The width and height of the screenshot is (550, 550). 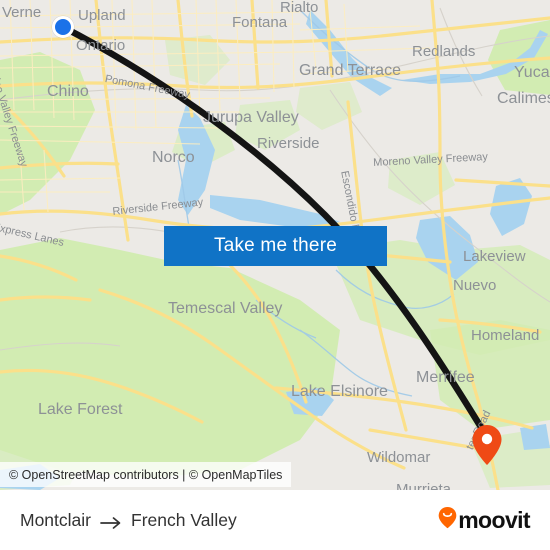 What do you see at coordinates (275, 520) in the screenshot?
I see `footer-bar: Montclair French Valley moovit` at bounding box center [275, 520].